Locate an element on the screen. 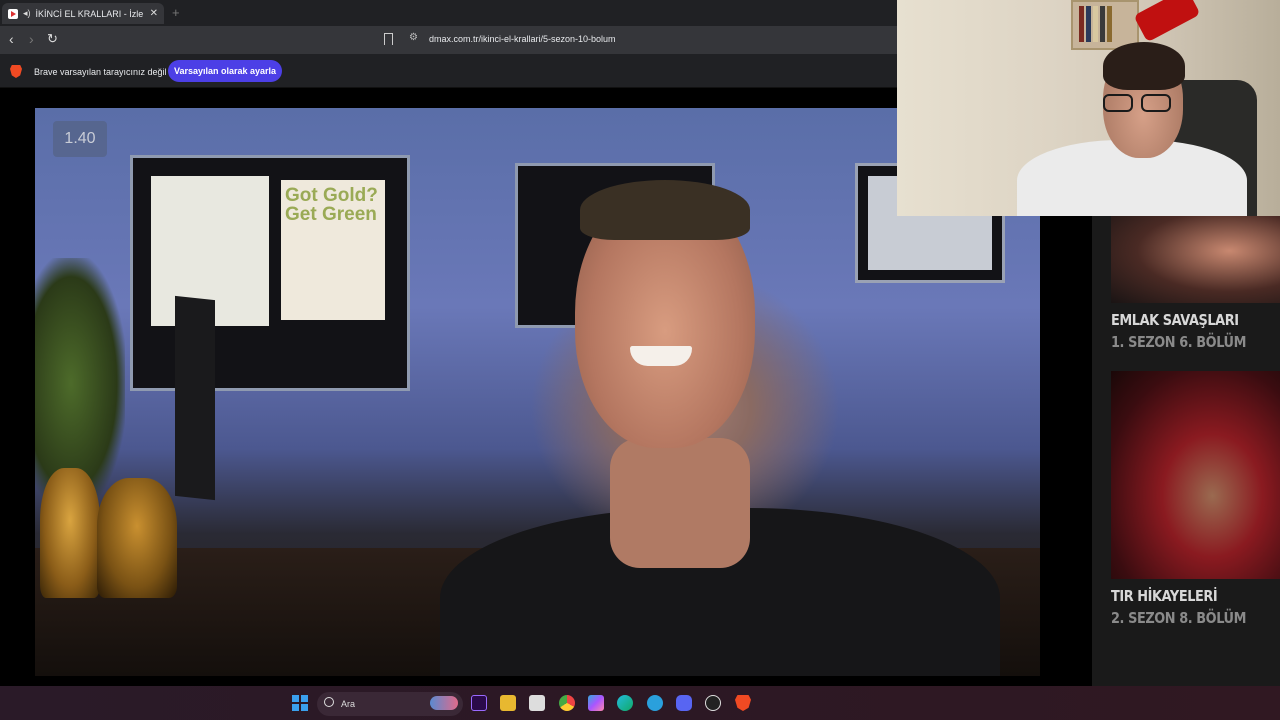 The width and height of the screenshot is (1280, 720). discord-icon is located at coordinates (684, 703).